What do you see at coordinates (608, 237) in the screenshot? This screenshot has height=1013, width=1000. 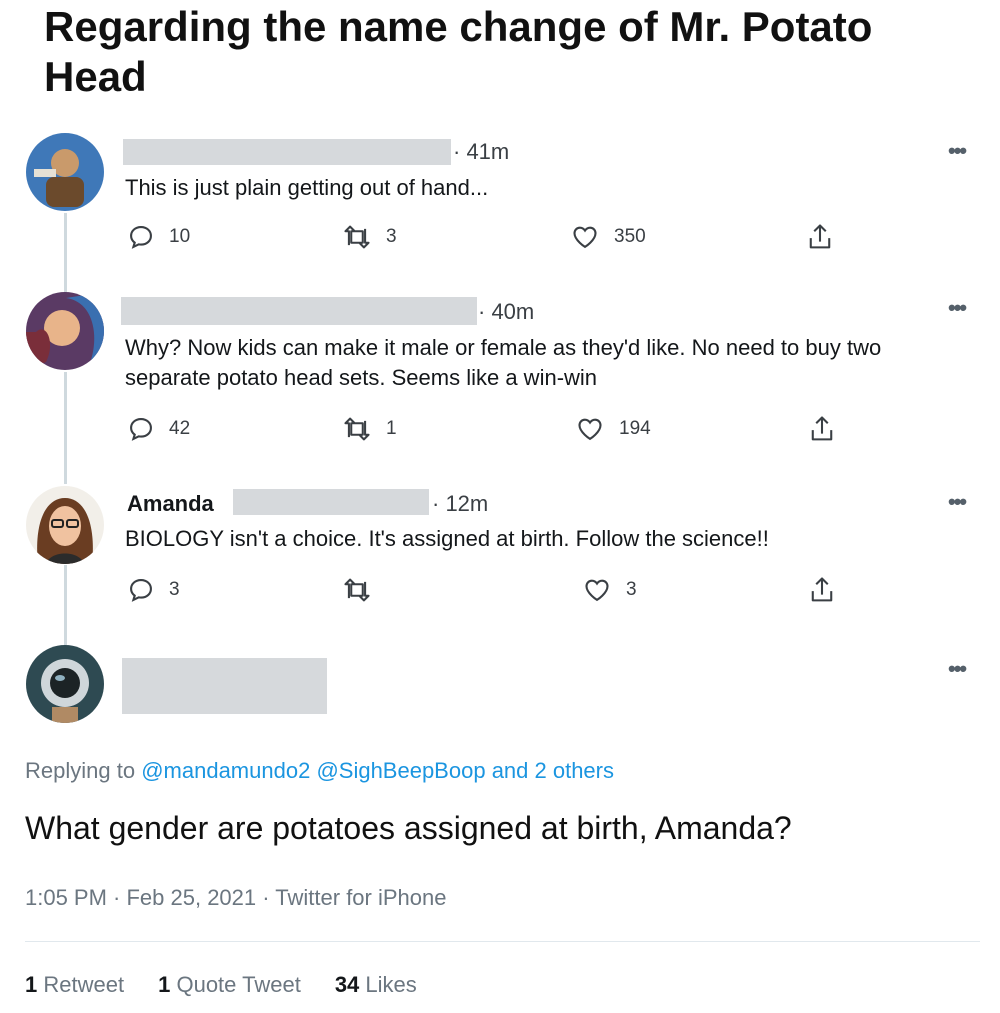 I see `like-button: 350` at bounding box center [608, 237].